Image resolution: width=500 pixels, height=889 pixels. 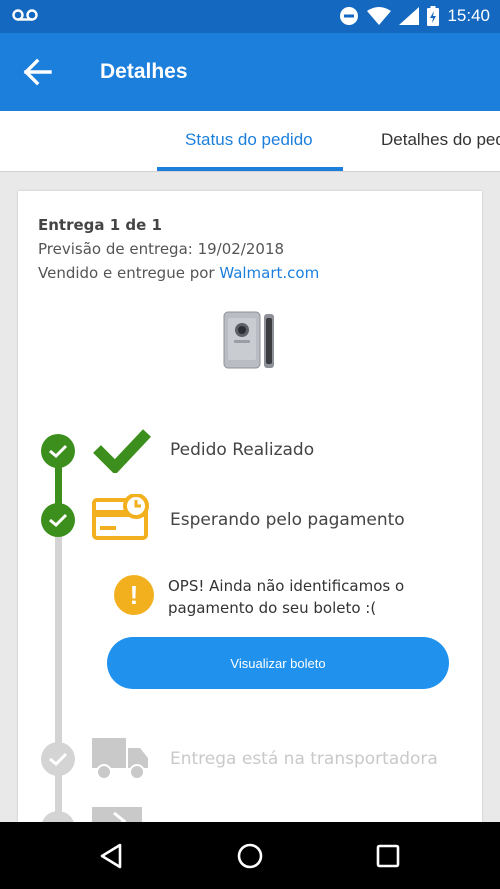 What do you see at coordinates (122, 451) in the screenshot?
I see `checkmark-icon` at bounding box center [122, 451].